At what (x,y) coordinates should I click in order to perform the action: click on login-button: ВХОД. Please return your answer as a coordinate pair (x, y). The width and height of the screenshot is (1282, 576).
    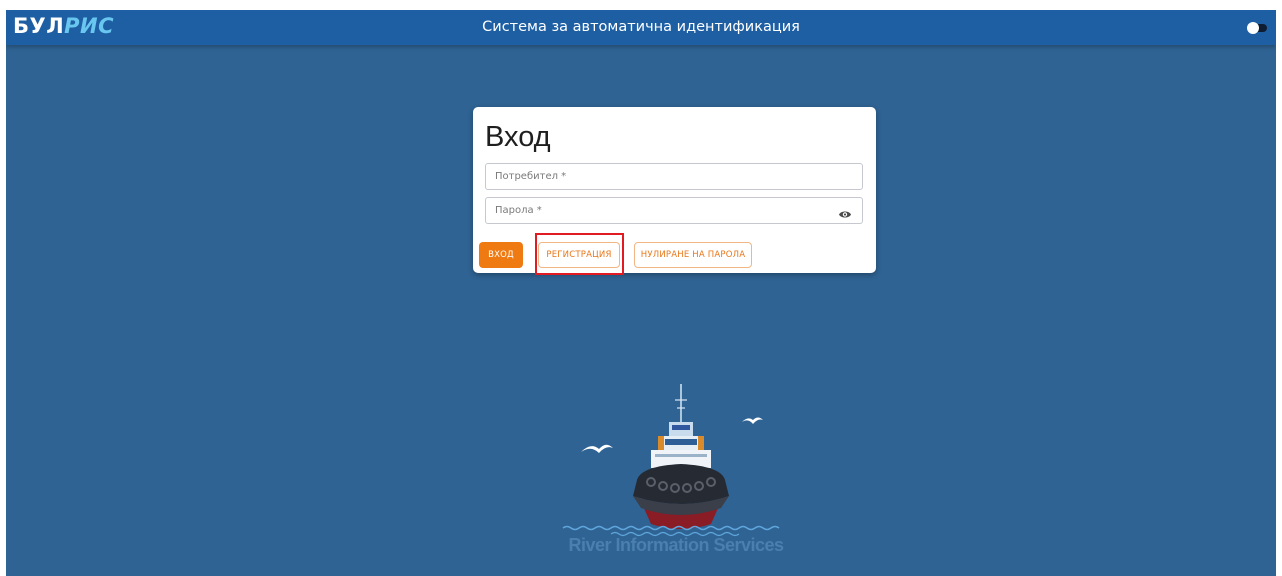
    Looking at the image, I should click on (501, 255).